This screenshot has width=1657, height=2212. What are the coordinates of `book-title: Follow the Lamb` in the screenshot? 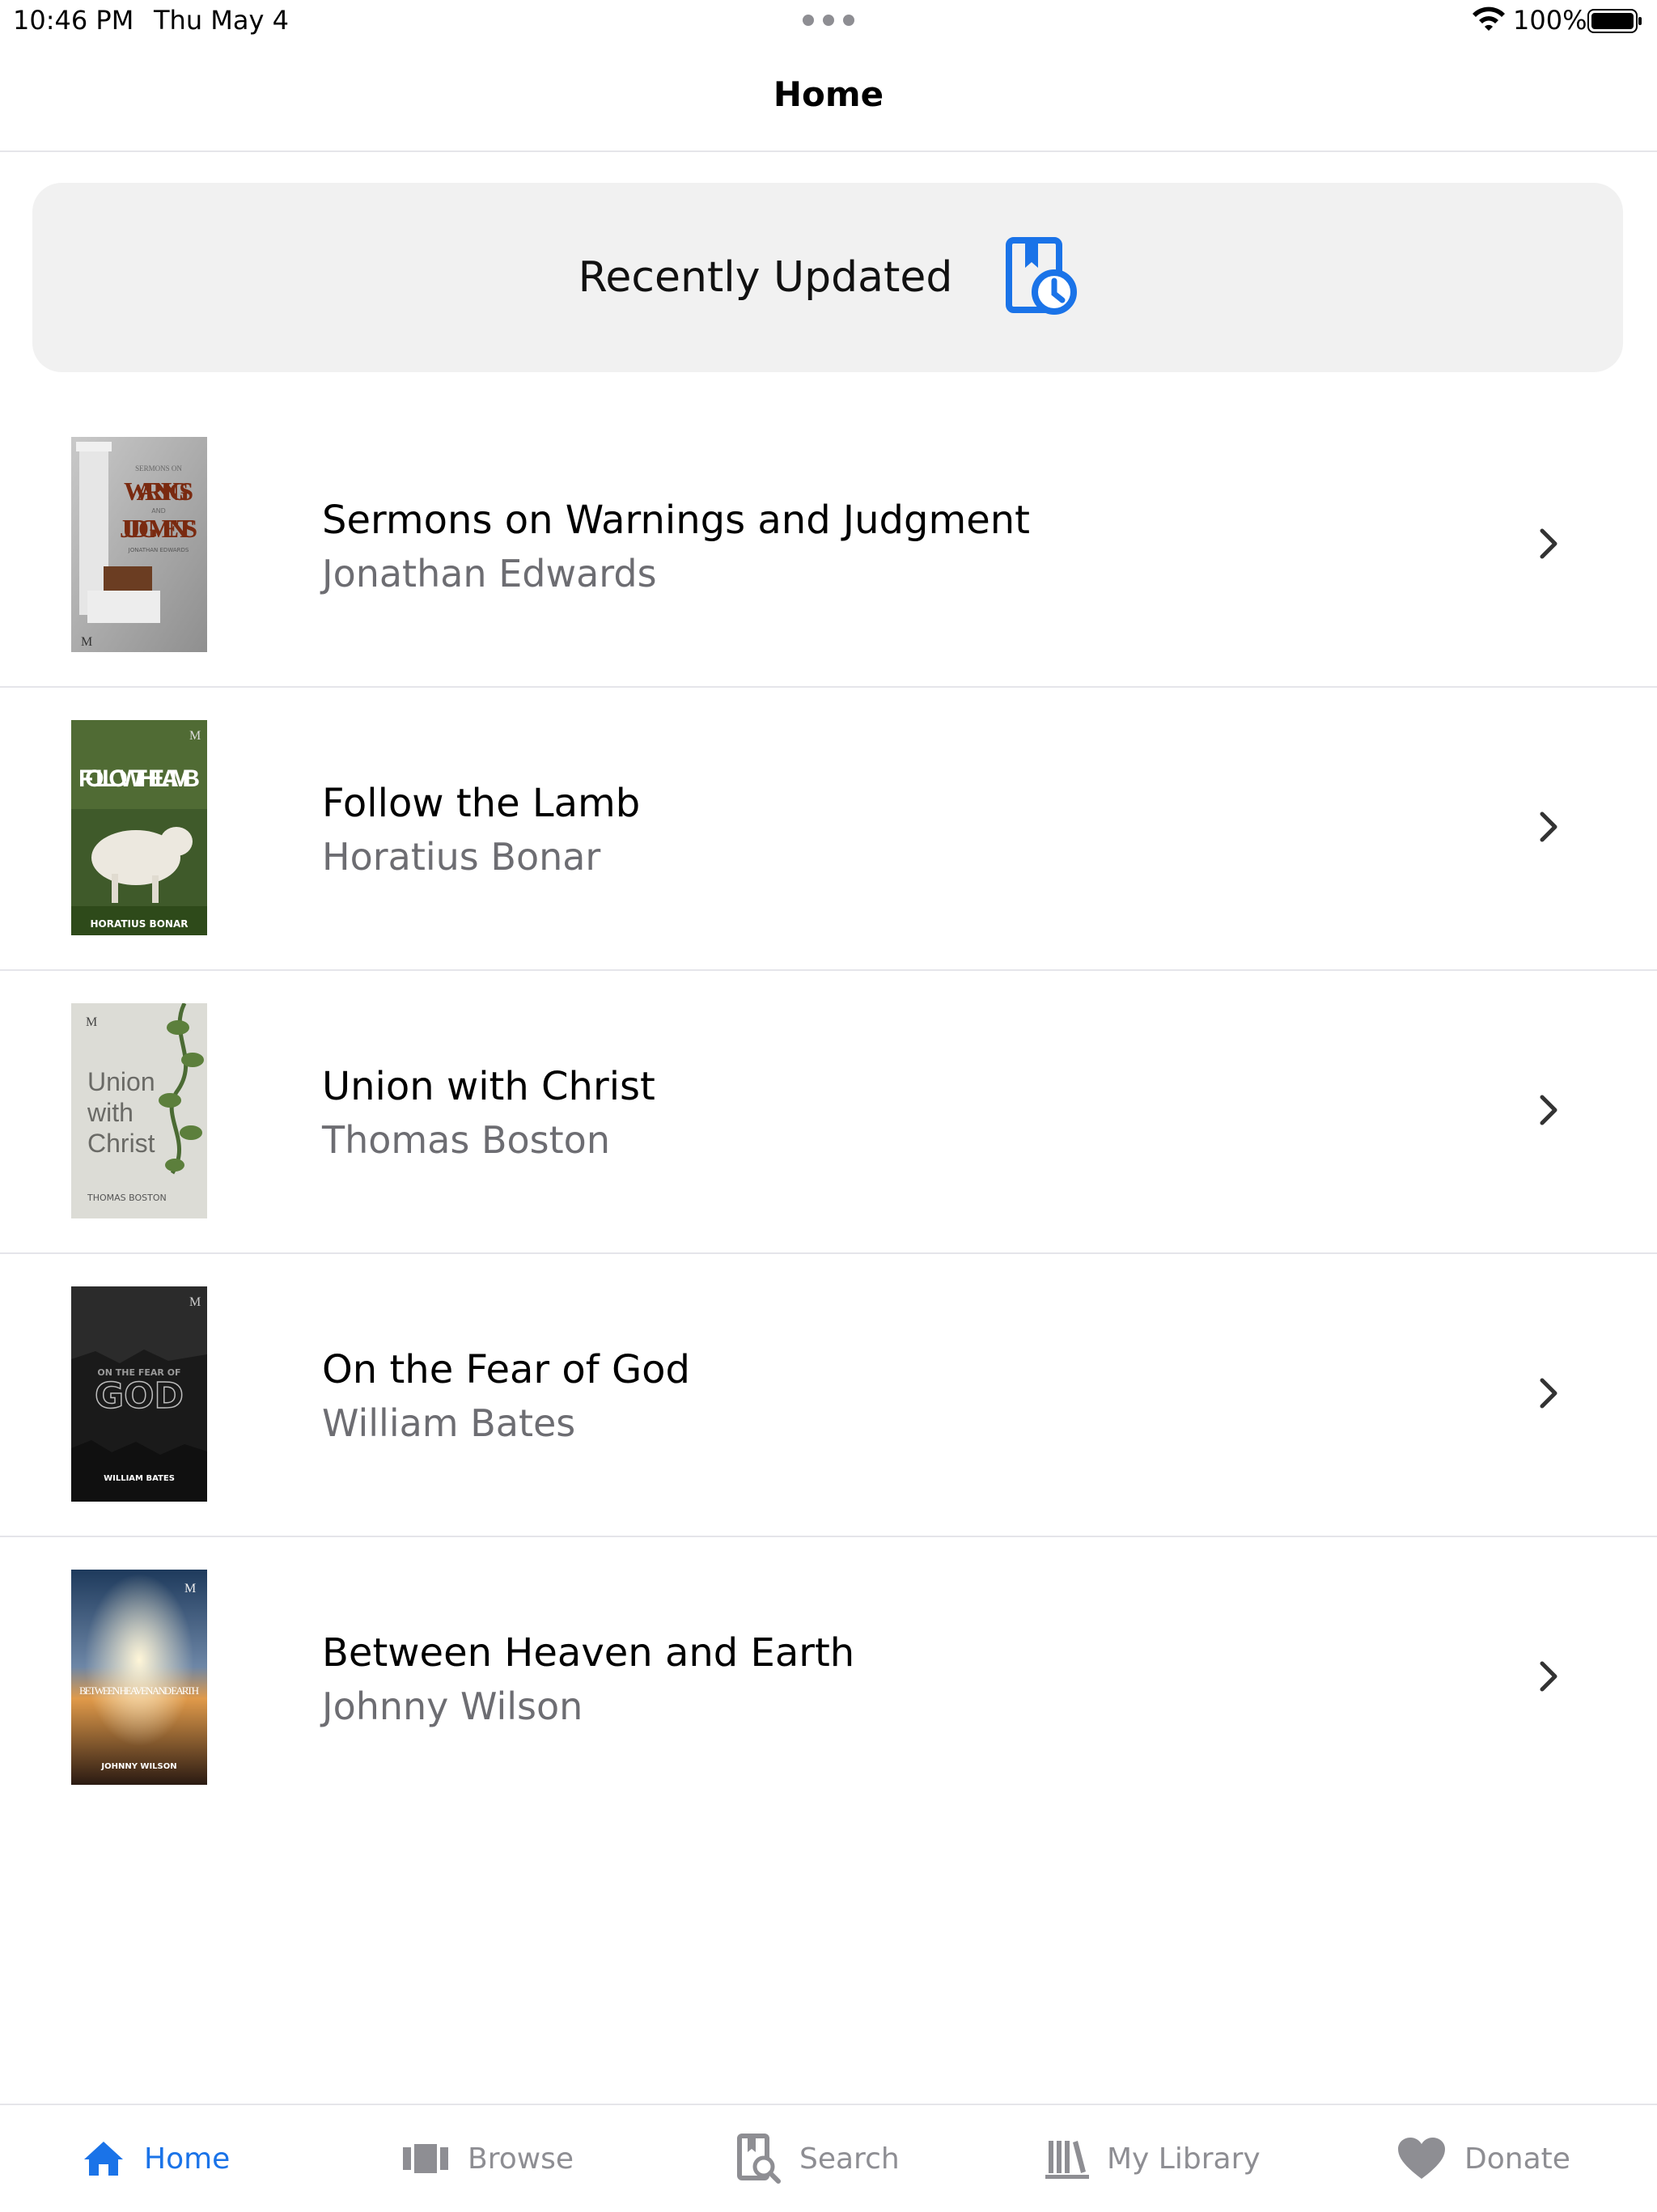 It's located at (482, 803).